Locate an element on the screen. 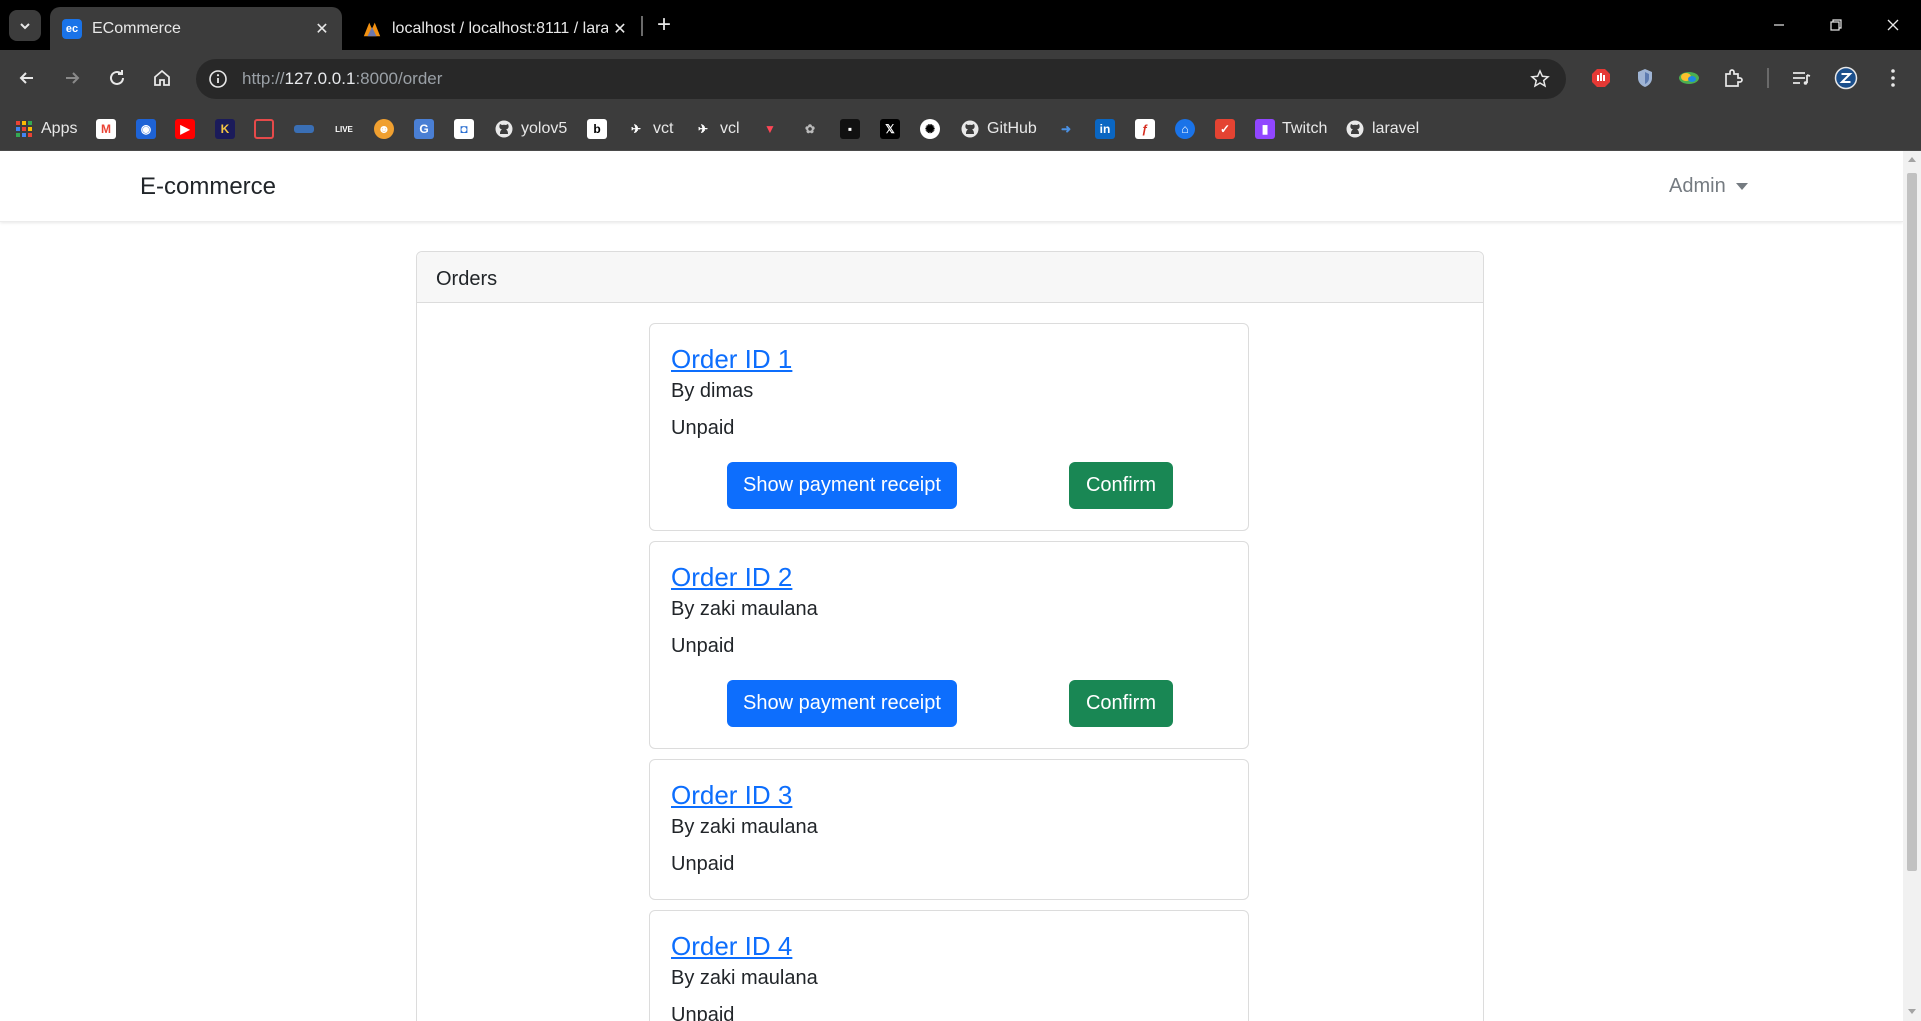 The height and width of the screenshot is (1021, 1921). adblock-extension-icon is located at coordinates (1601, 78).